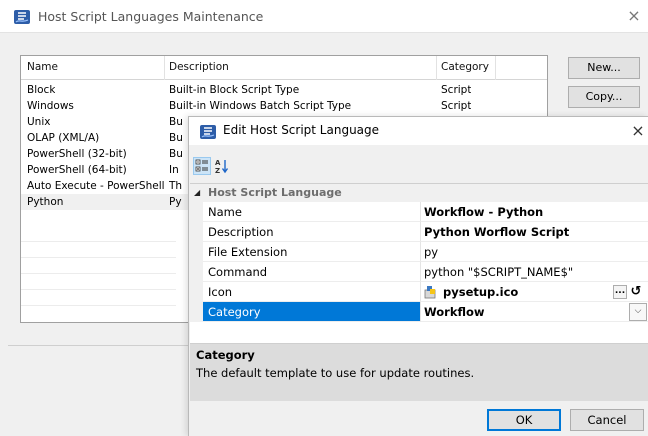  Describe the element at coordinates (534, 212) in the screenshot. I see `property-value-name: Workflow - Python` at that location.